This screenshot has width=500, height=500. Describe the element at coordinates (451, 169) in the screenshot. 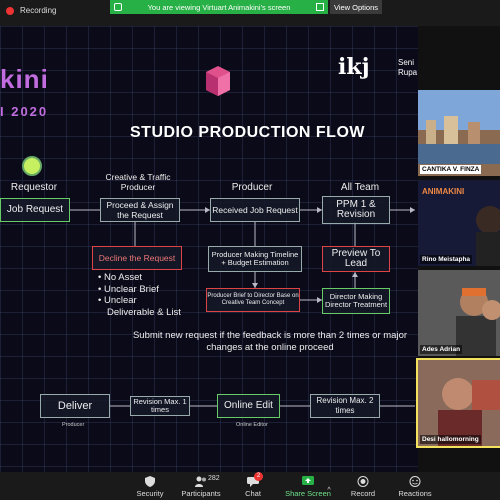

I see `participant-name: CANTIKA V. FINZA` at that location.